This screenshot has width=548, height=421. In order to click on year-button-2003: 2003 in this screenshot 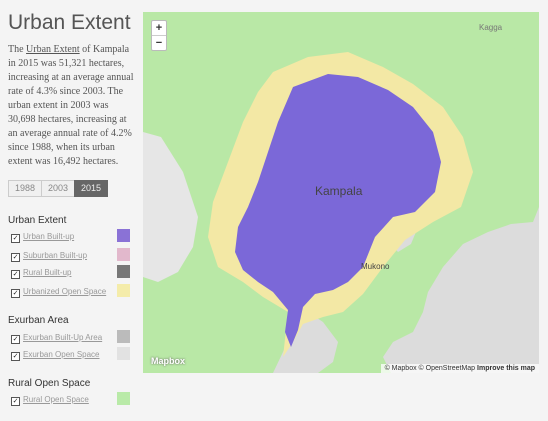, I will do `click(58, 188)`.